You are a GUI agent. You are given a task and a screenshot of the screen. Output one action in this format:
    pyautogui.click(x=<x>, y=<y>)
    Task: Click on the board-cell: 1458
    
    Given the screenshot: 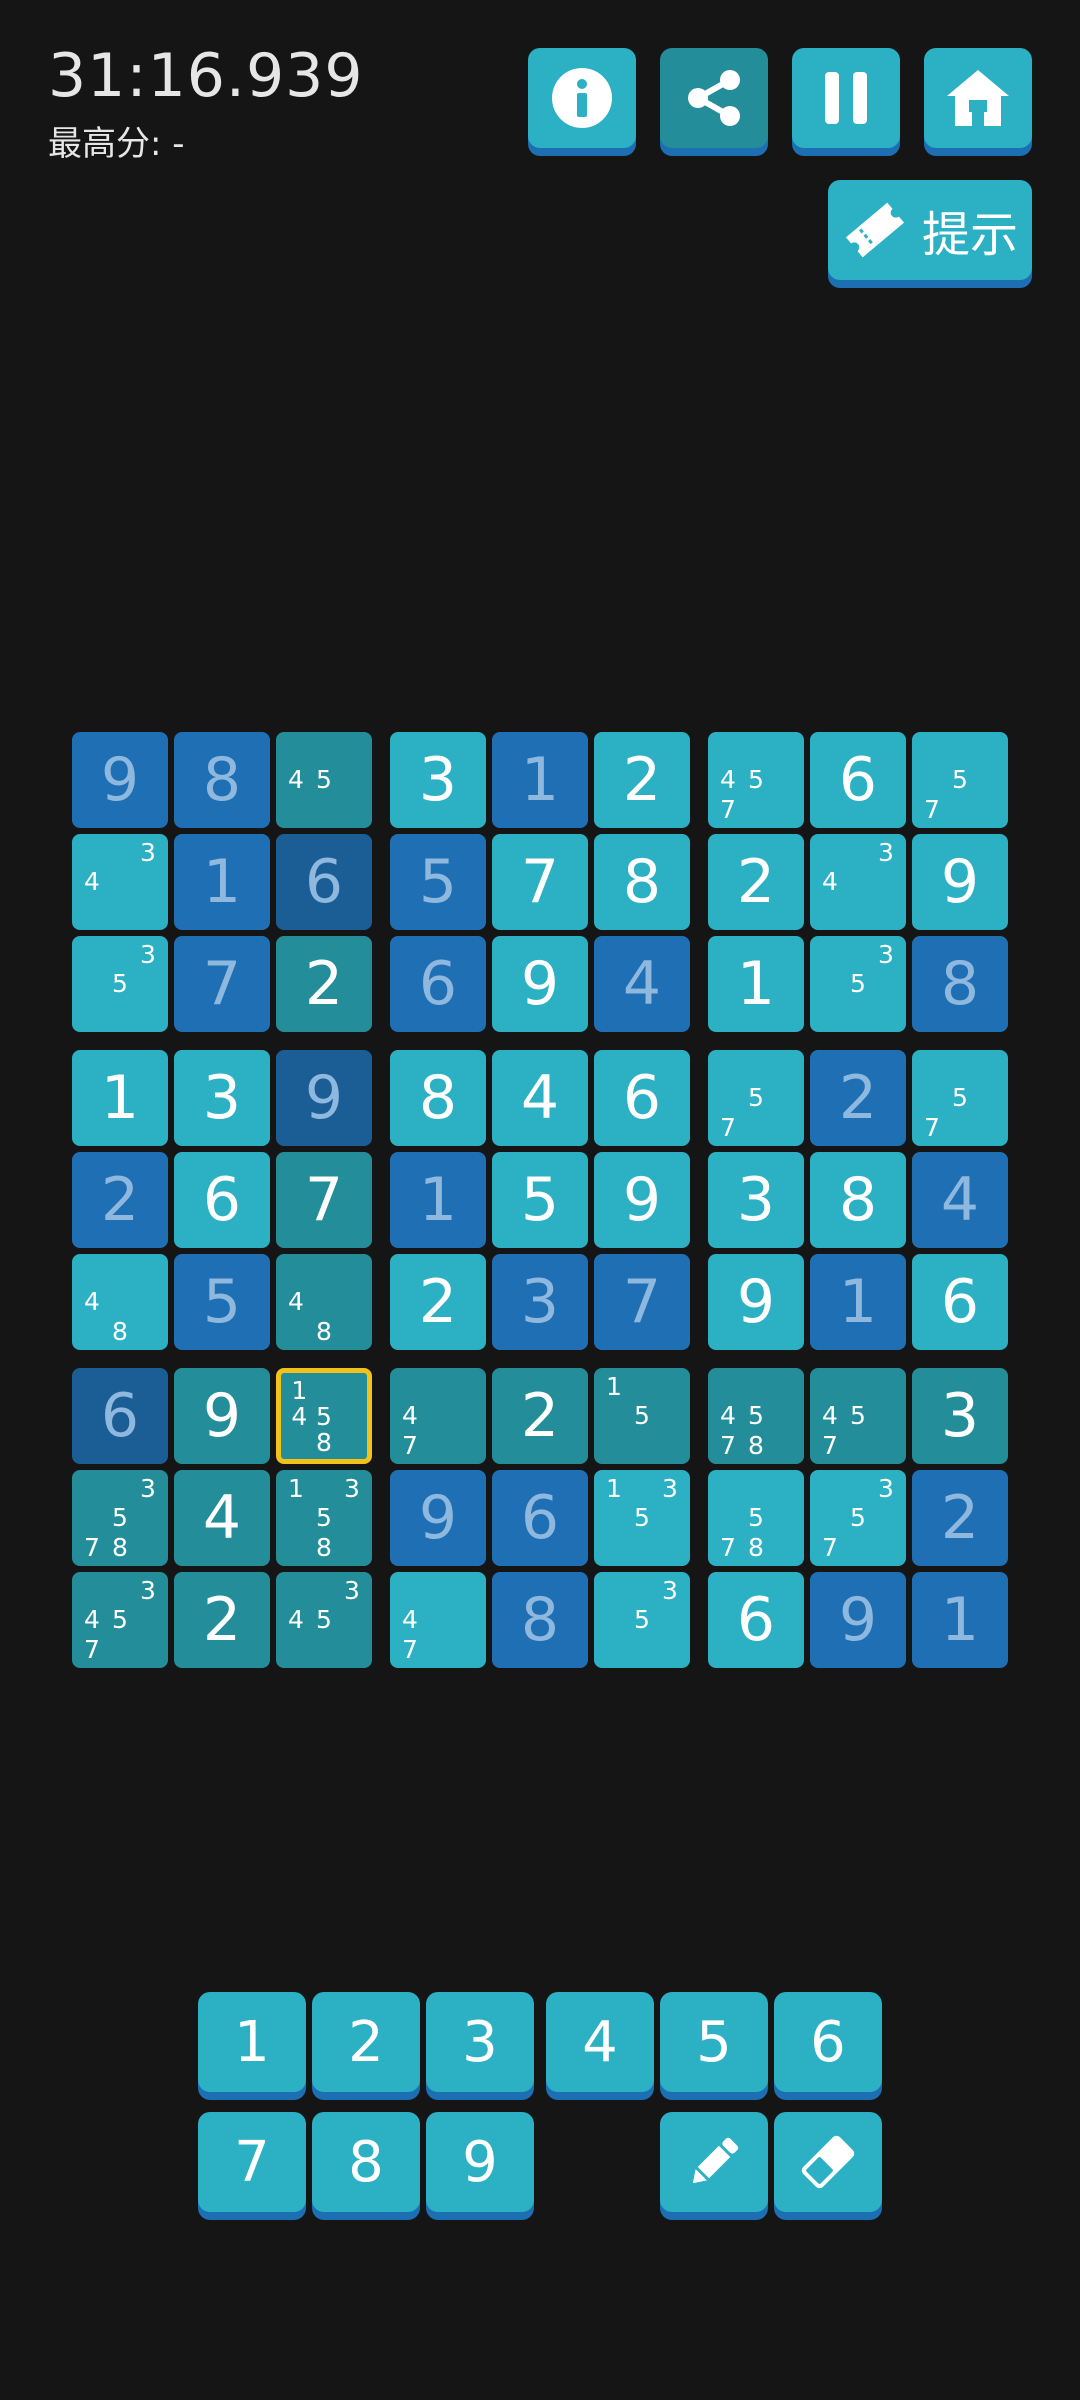 What is the action you would take?
    pyautogui.click(x=324, y=1416)
    